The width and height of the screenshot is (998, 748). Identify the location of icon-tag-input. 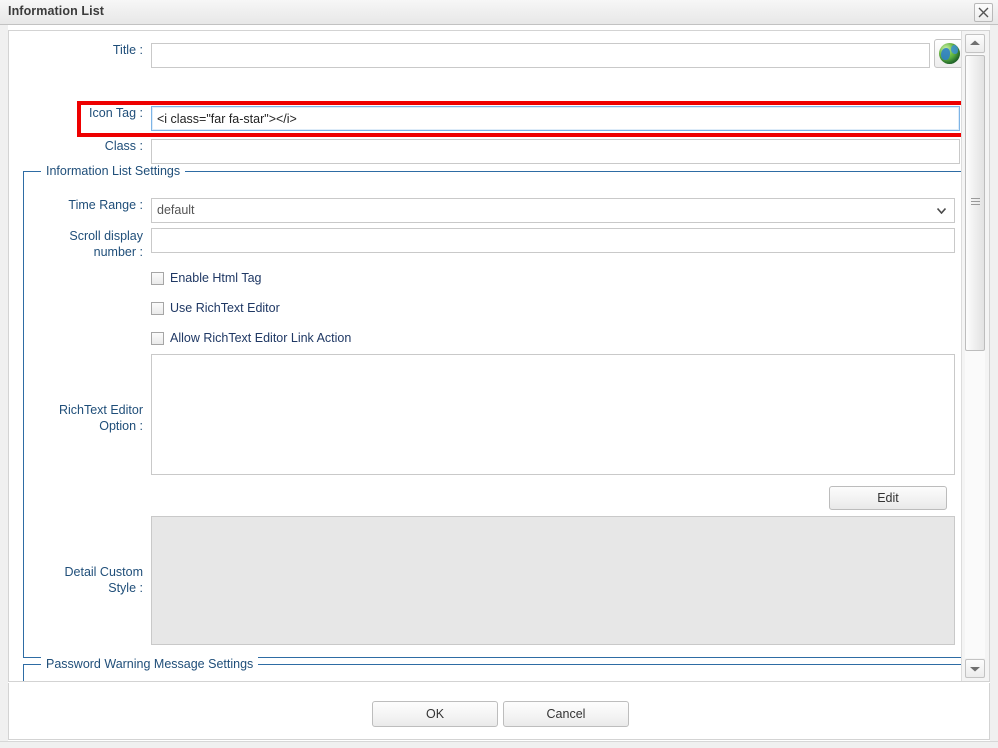
(555, 118).